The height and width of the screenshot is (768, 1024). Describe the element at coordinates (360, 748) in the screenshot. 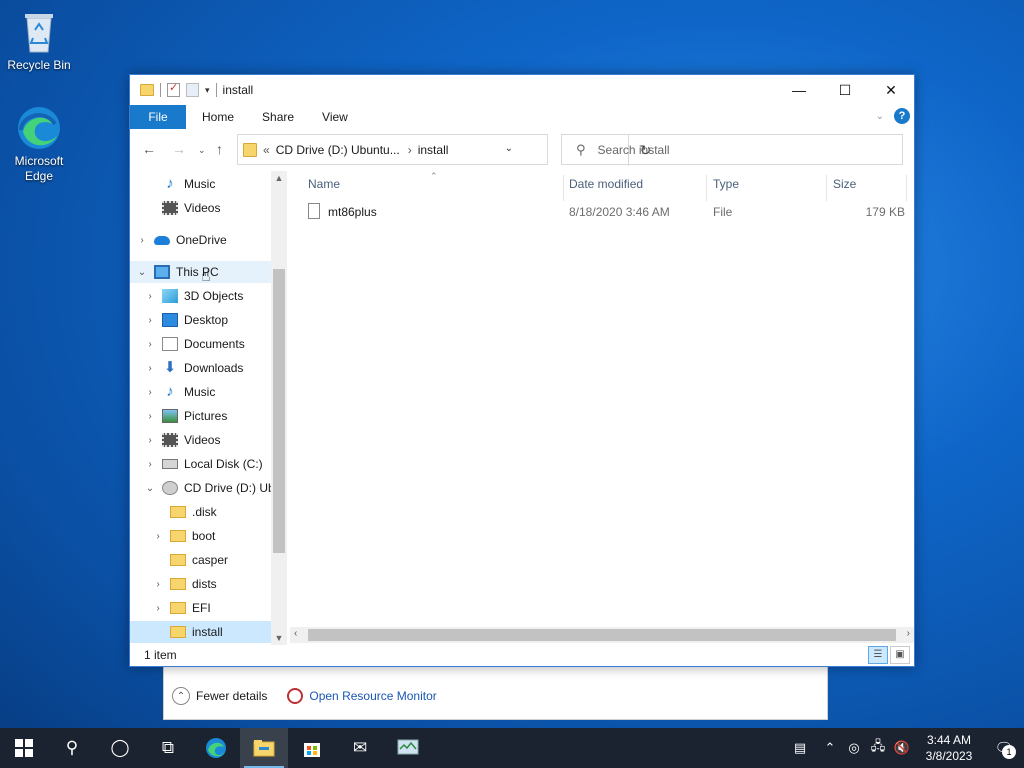

I see `mail-taskbar-icon: ✉` at that location.